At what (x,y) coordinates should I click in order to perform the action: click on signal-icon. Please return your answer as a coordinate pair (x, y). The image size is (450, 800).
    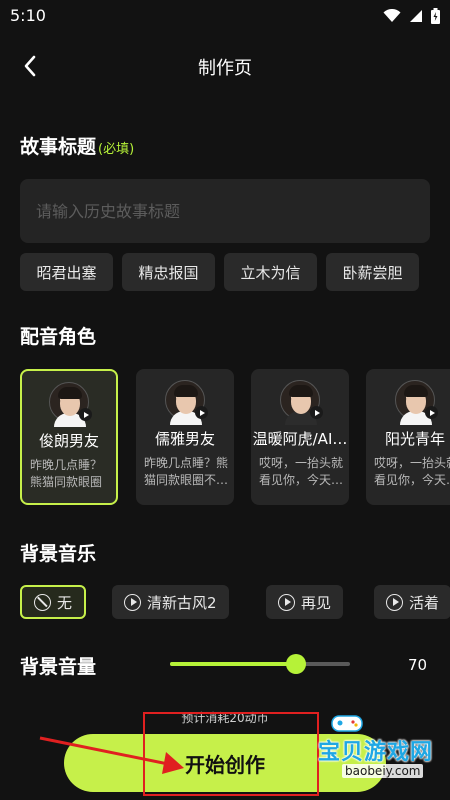
    Looking at the image, I should click on (416, 16).